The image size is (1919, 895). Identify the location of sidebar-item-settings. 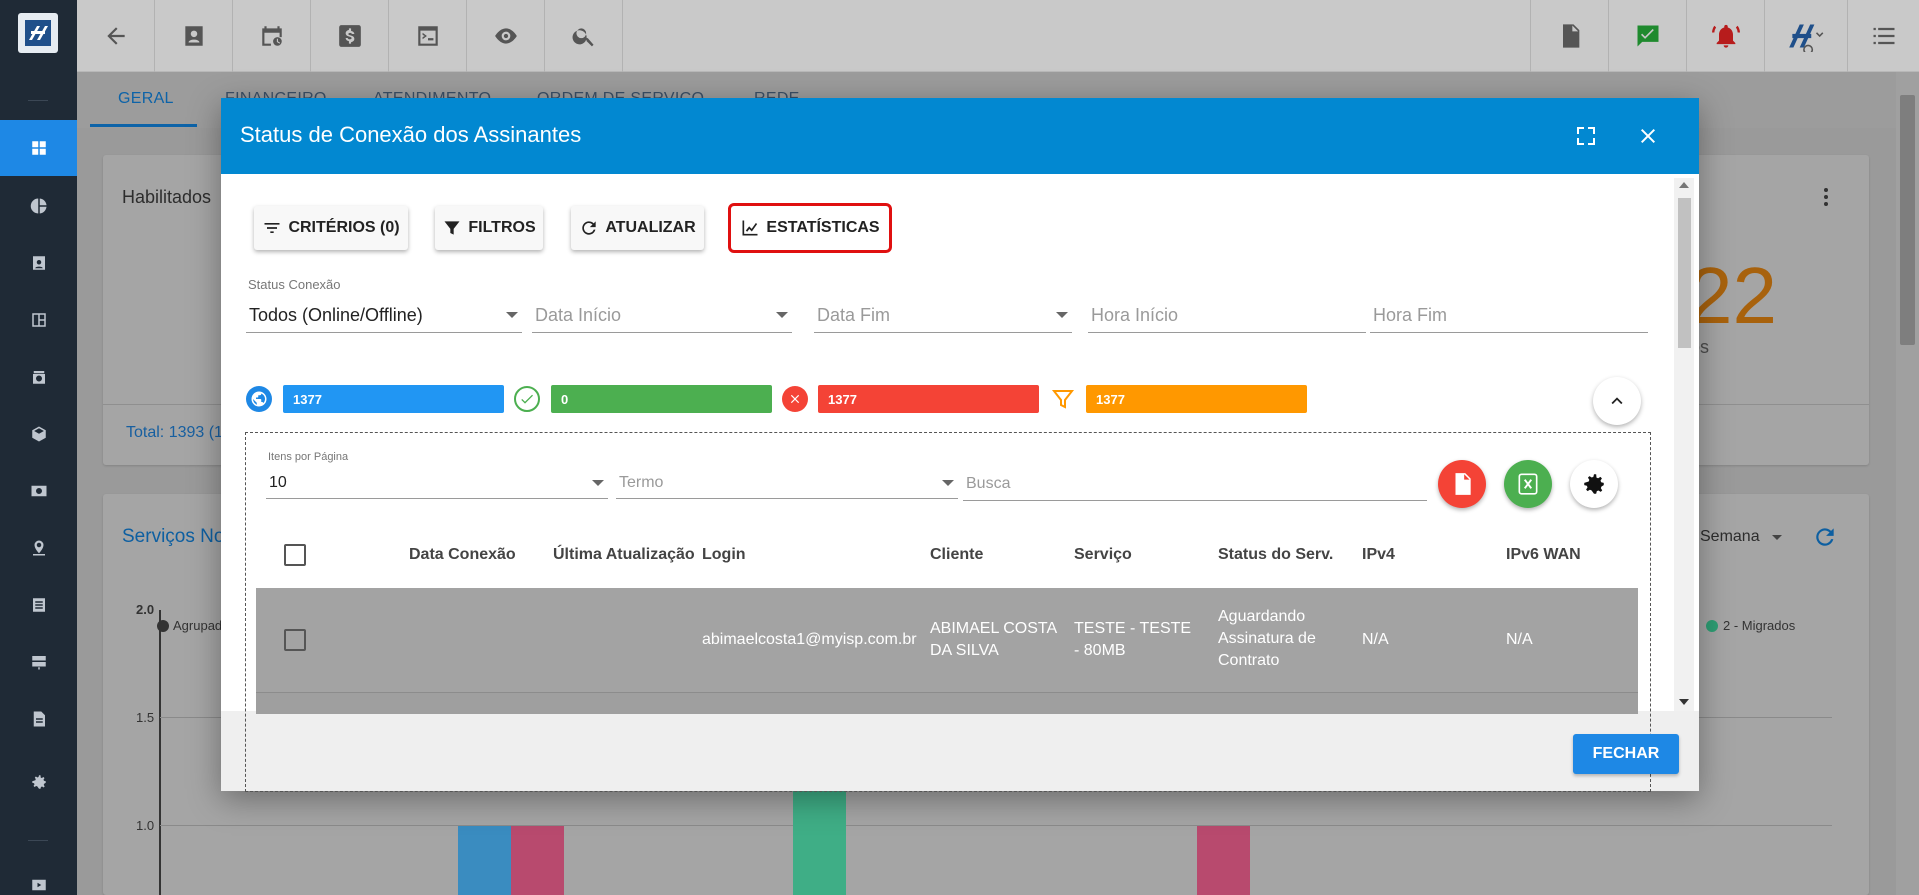
(38, 782).